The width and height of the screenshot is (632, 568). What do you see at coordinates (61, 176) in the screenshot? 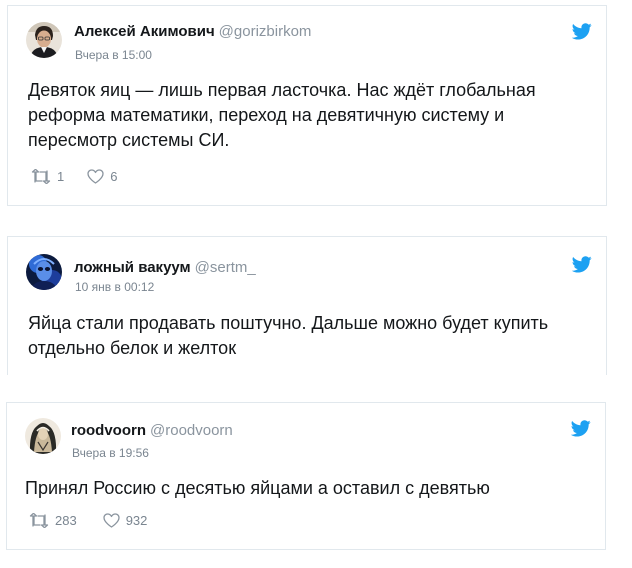
I see `retweet-count: 1` at bounding box center [61, 176].